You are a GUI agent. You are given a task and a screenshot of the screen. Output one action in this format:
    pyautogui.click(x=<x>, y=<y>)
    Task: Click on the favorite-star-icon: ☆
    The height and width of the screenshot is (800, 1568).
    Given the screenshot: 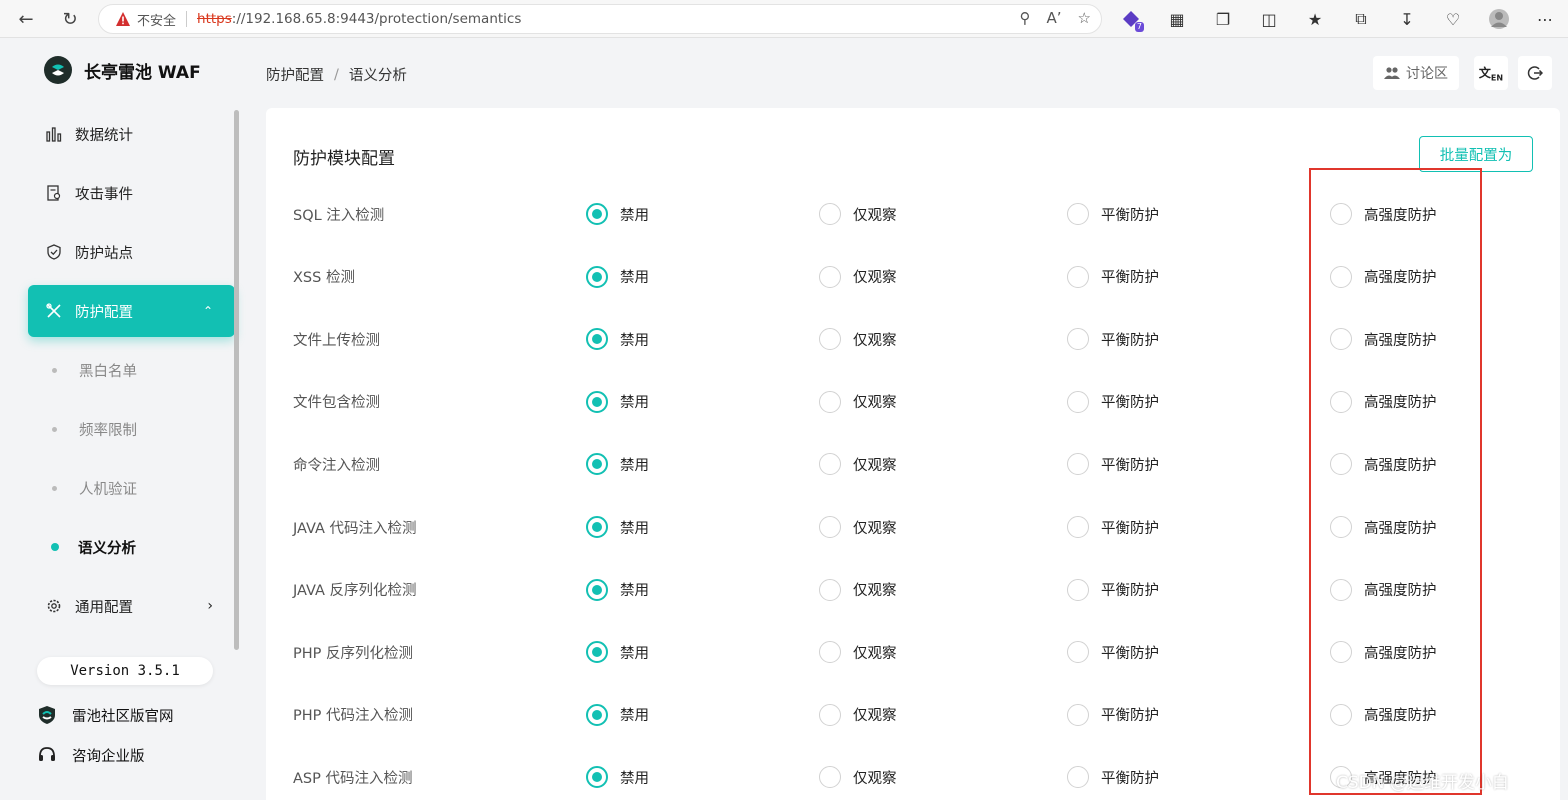 What is the action you would take?
    pyautogui.click(x=1084, y=18)
    